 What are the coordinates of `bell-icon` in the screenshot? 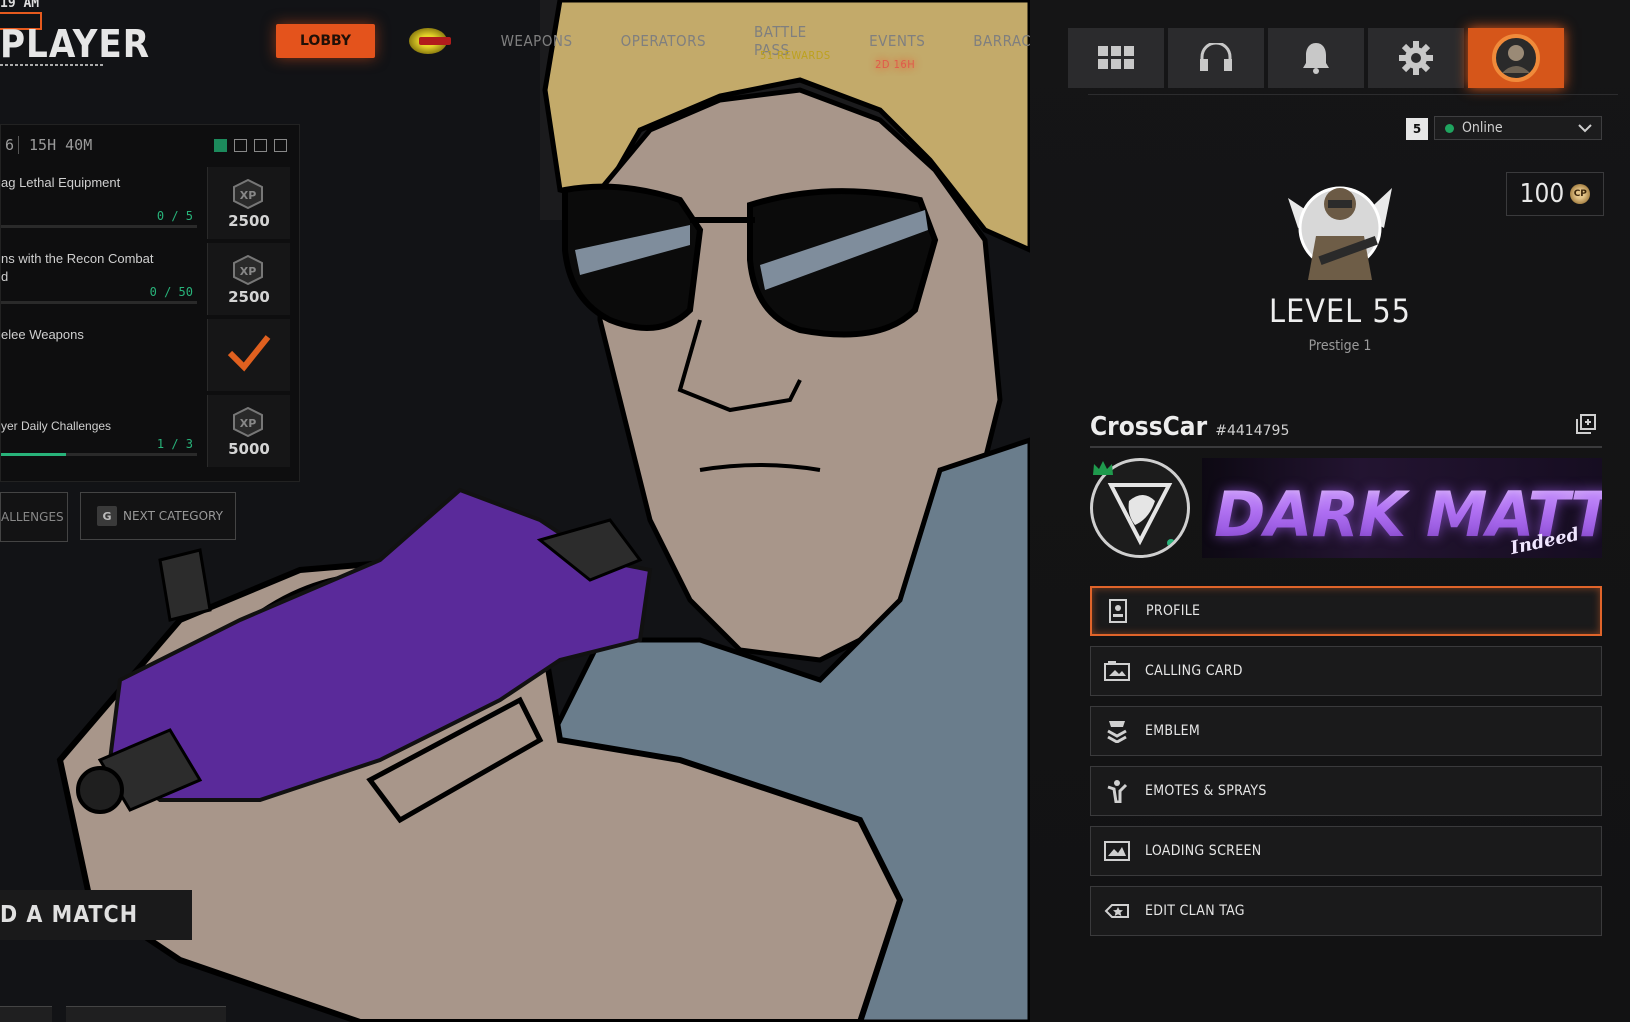 It's located at (1316, 58).